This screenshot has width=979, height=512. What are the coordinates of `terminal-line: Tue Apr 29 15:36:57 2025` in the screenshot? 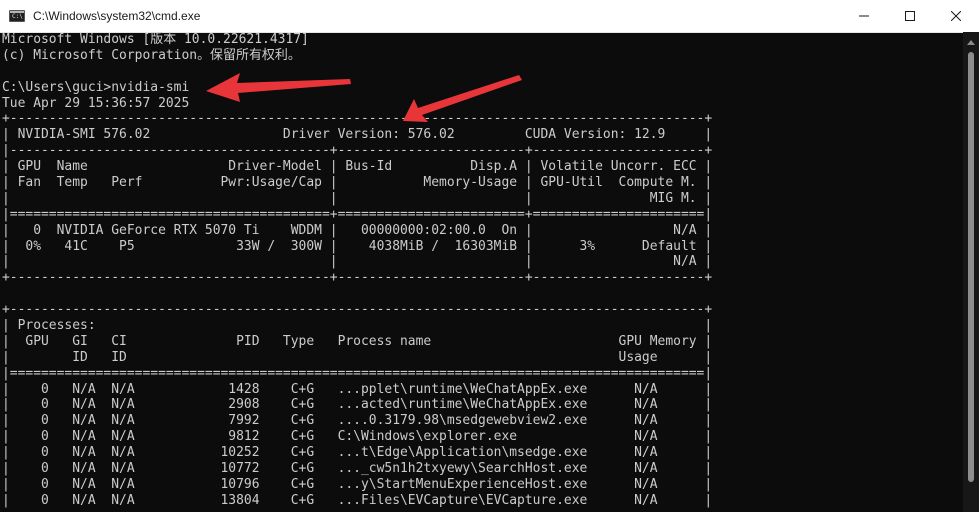 It's located at (95, 103).